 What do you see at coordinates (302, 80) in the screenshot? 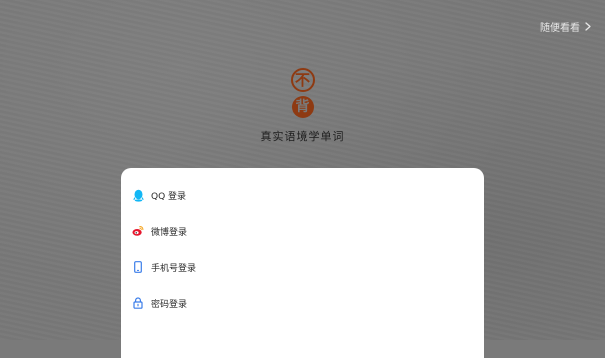
I see `logo-seal-top: 不` at bounding box center [302, 80].